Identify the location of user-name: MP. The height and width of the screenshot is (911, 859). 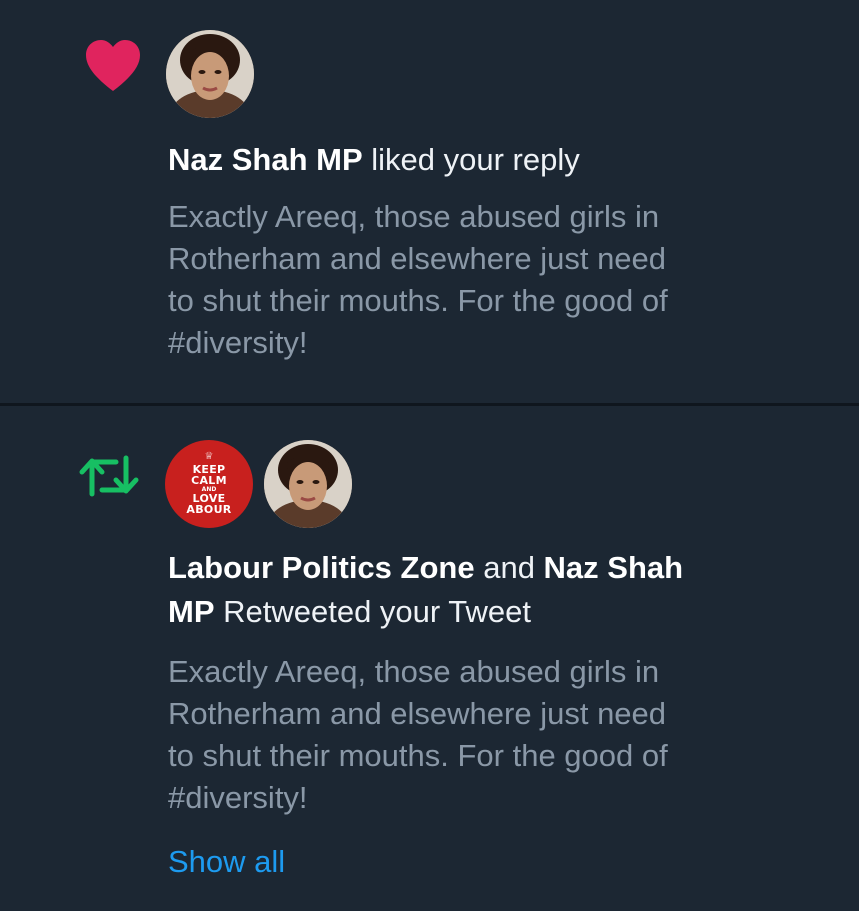
(191, 611).